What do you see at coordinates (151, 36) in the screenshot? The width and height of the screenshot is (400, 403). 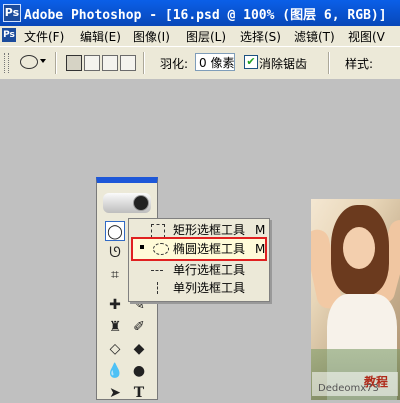 I see `menu-image: 图像(I)` at bounding box center [151, 36].